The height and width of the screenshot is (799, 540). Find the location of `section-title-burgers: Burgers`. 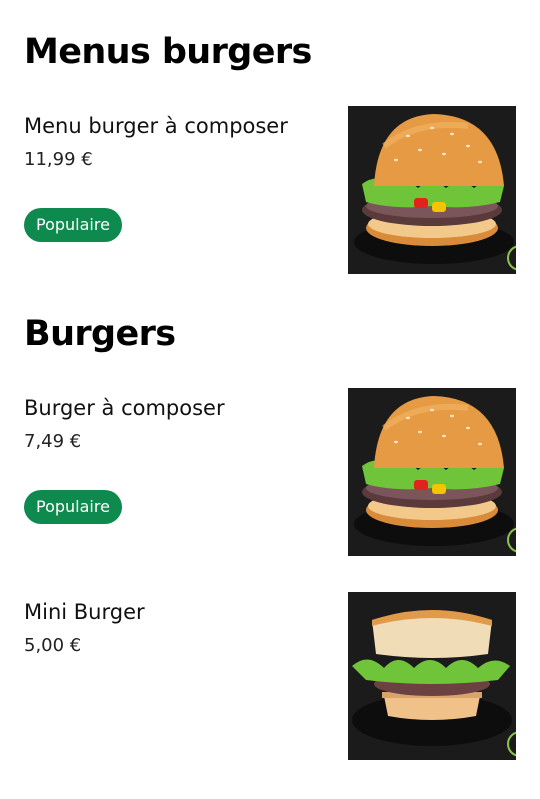

section-title-burgers: Burgers is located at coordinates (100, 334).